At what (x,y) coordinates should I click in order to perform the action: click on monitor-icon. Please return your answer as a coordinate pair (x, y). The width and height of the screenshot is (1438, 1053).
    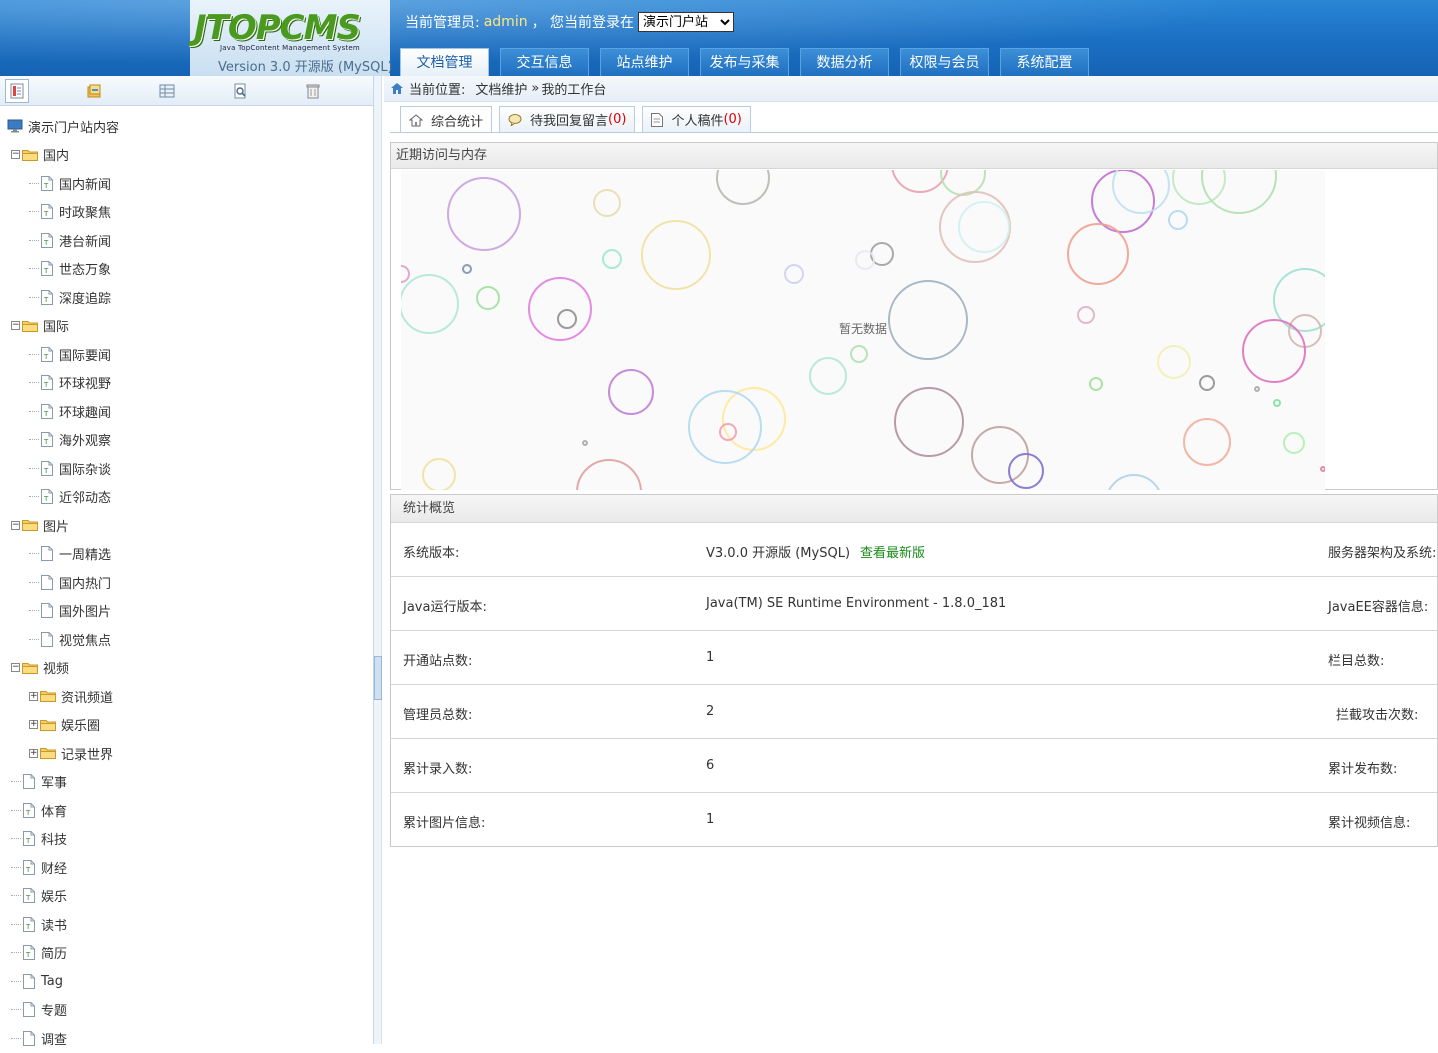
    Looking at the image, I should click on (15, 126).